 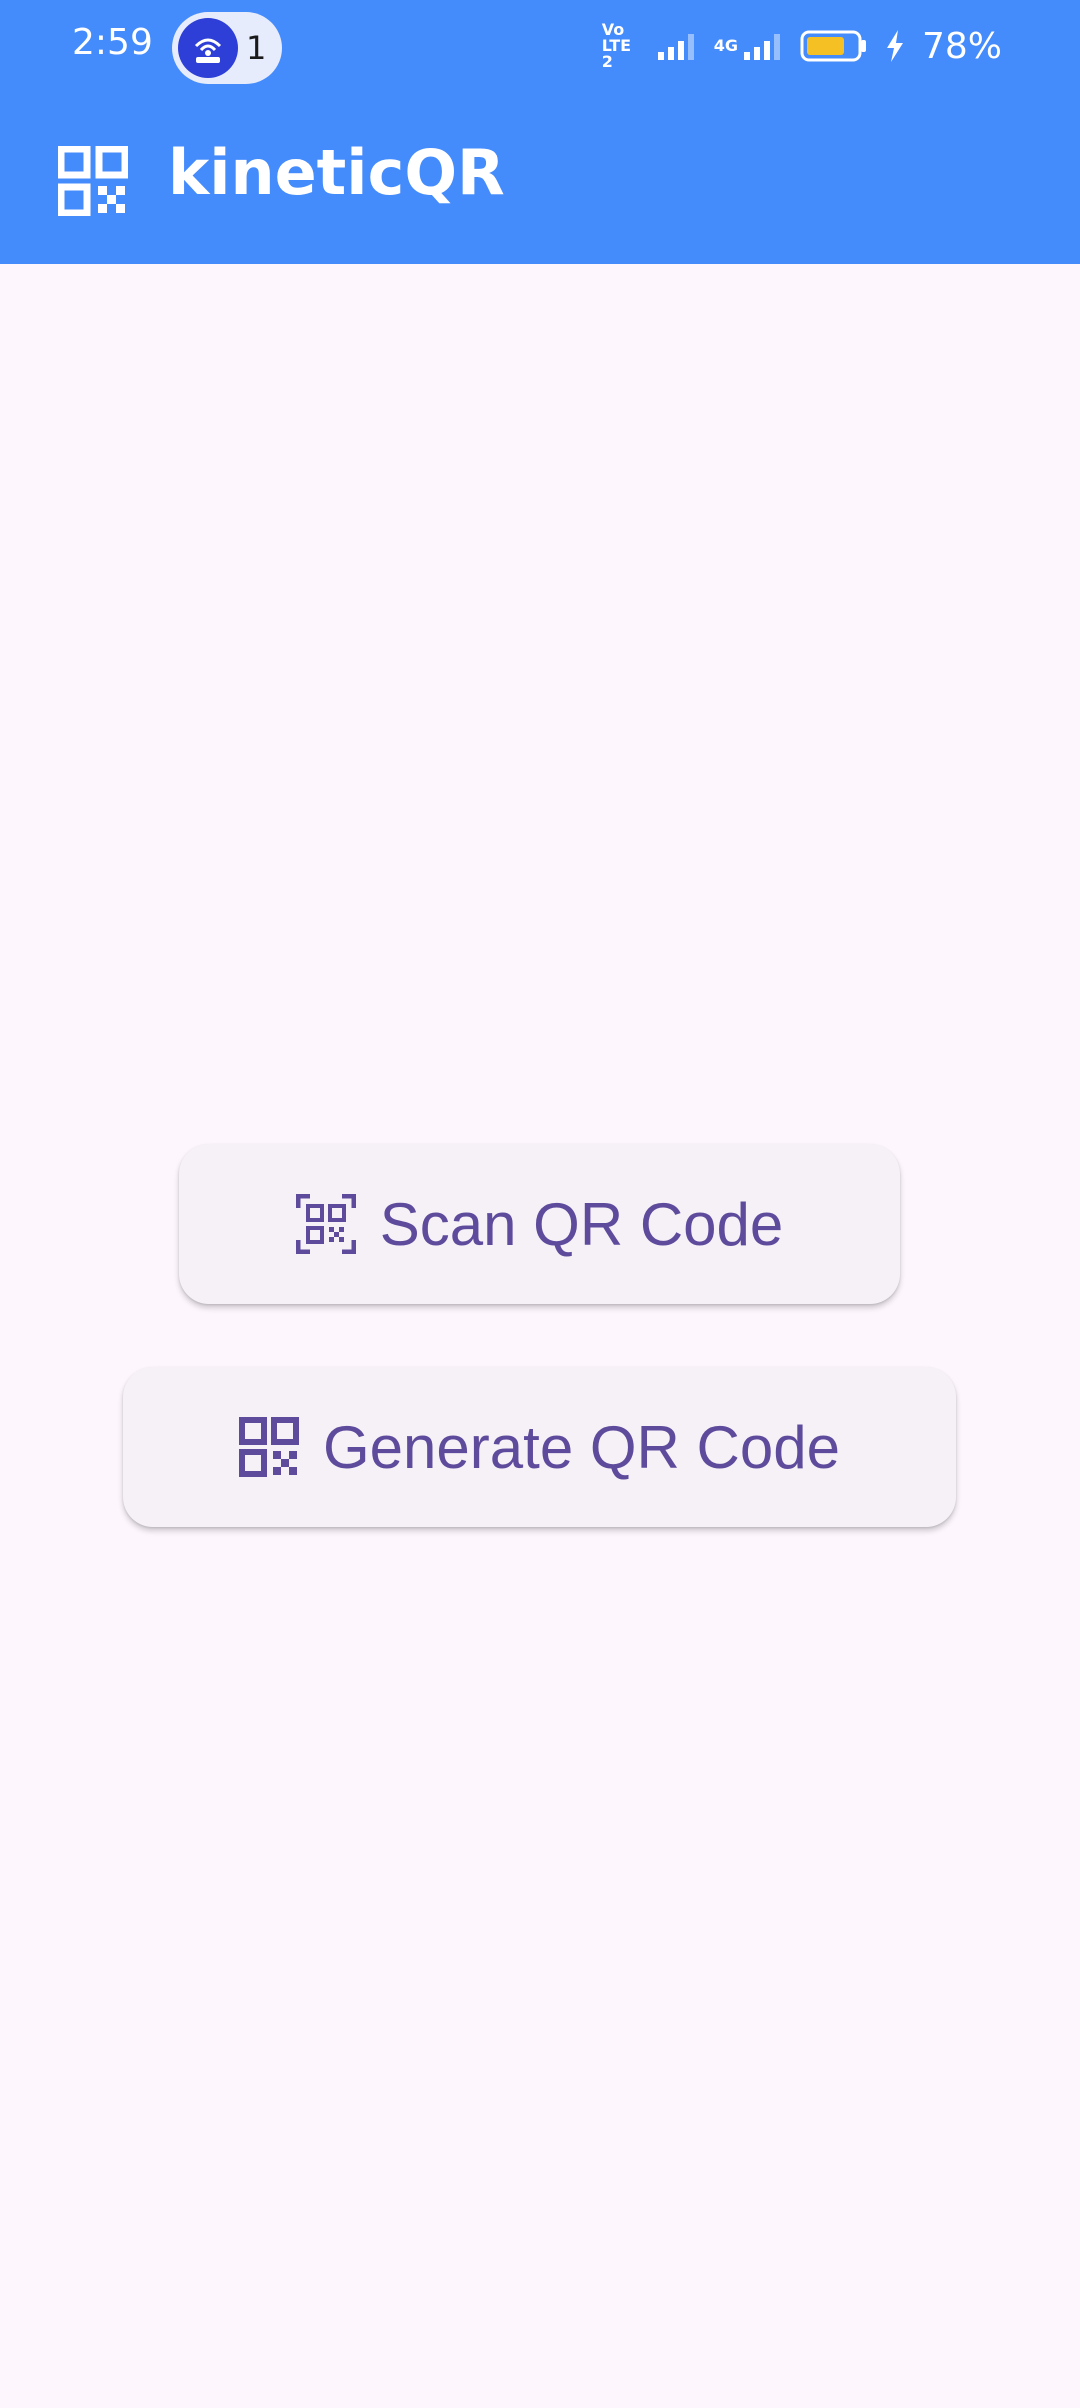 What do you see at coordinates (961, 46) in the screenshot?
I see `battery-percent: 78%` at bounding box center [961, 46].